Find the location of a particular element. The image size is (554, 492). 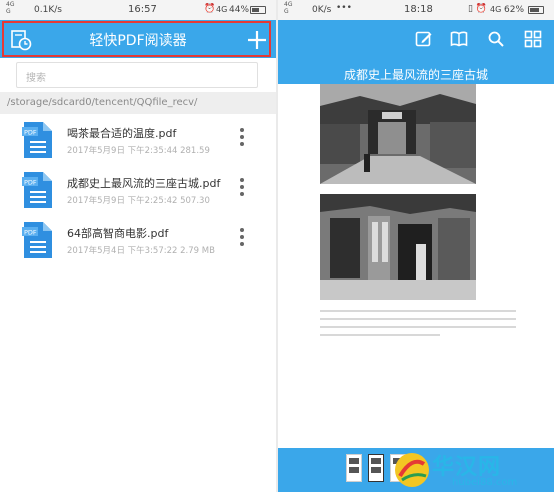

network-speed: 0.1K/s is located at coordinates (48, 10).